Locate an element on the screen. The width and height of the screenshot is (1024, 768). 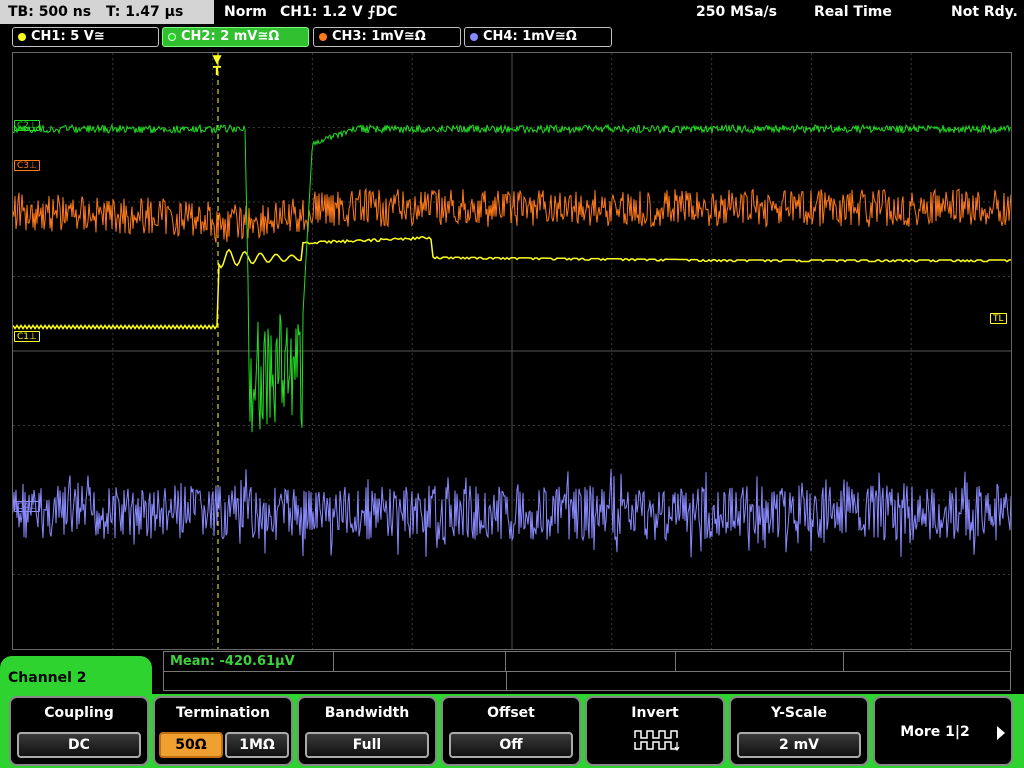
termination-softkey: Termination 50Ω 1MΩ is located at coordinates (223, 731).